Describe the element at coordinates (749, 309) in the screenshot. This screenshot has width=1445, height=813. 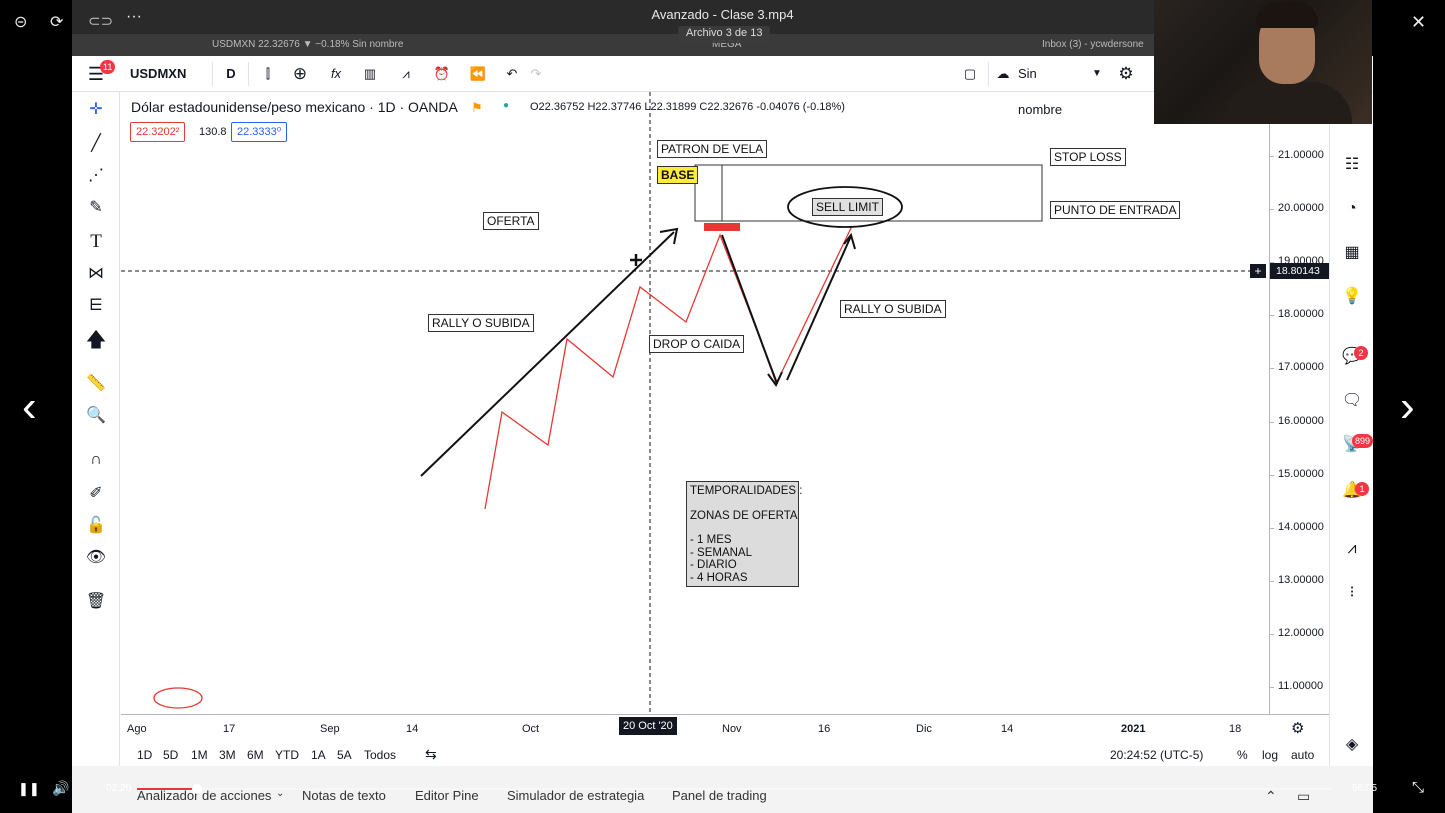
I see `drop-arrow` at that location.